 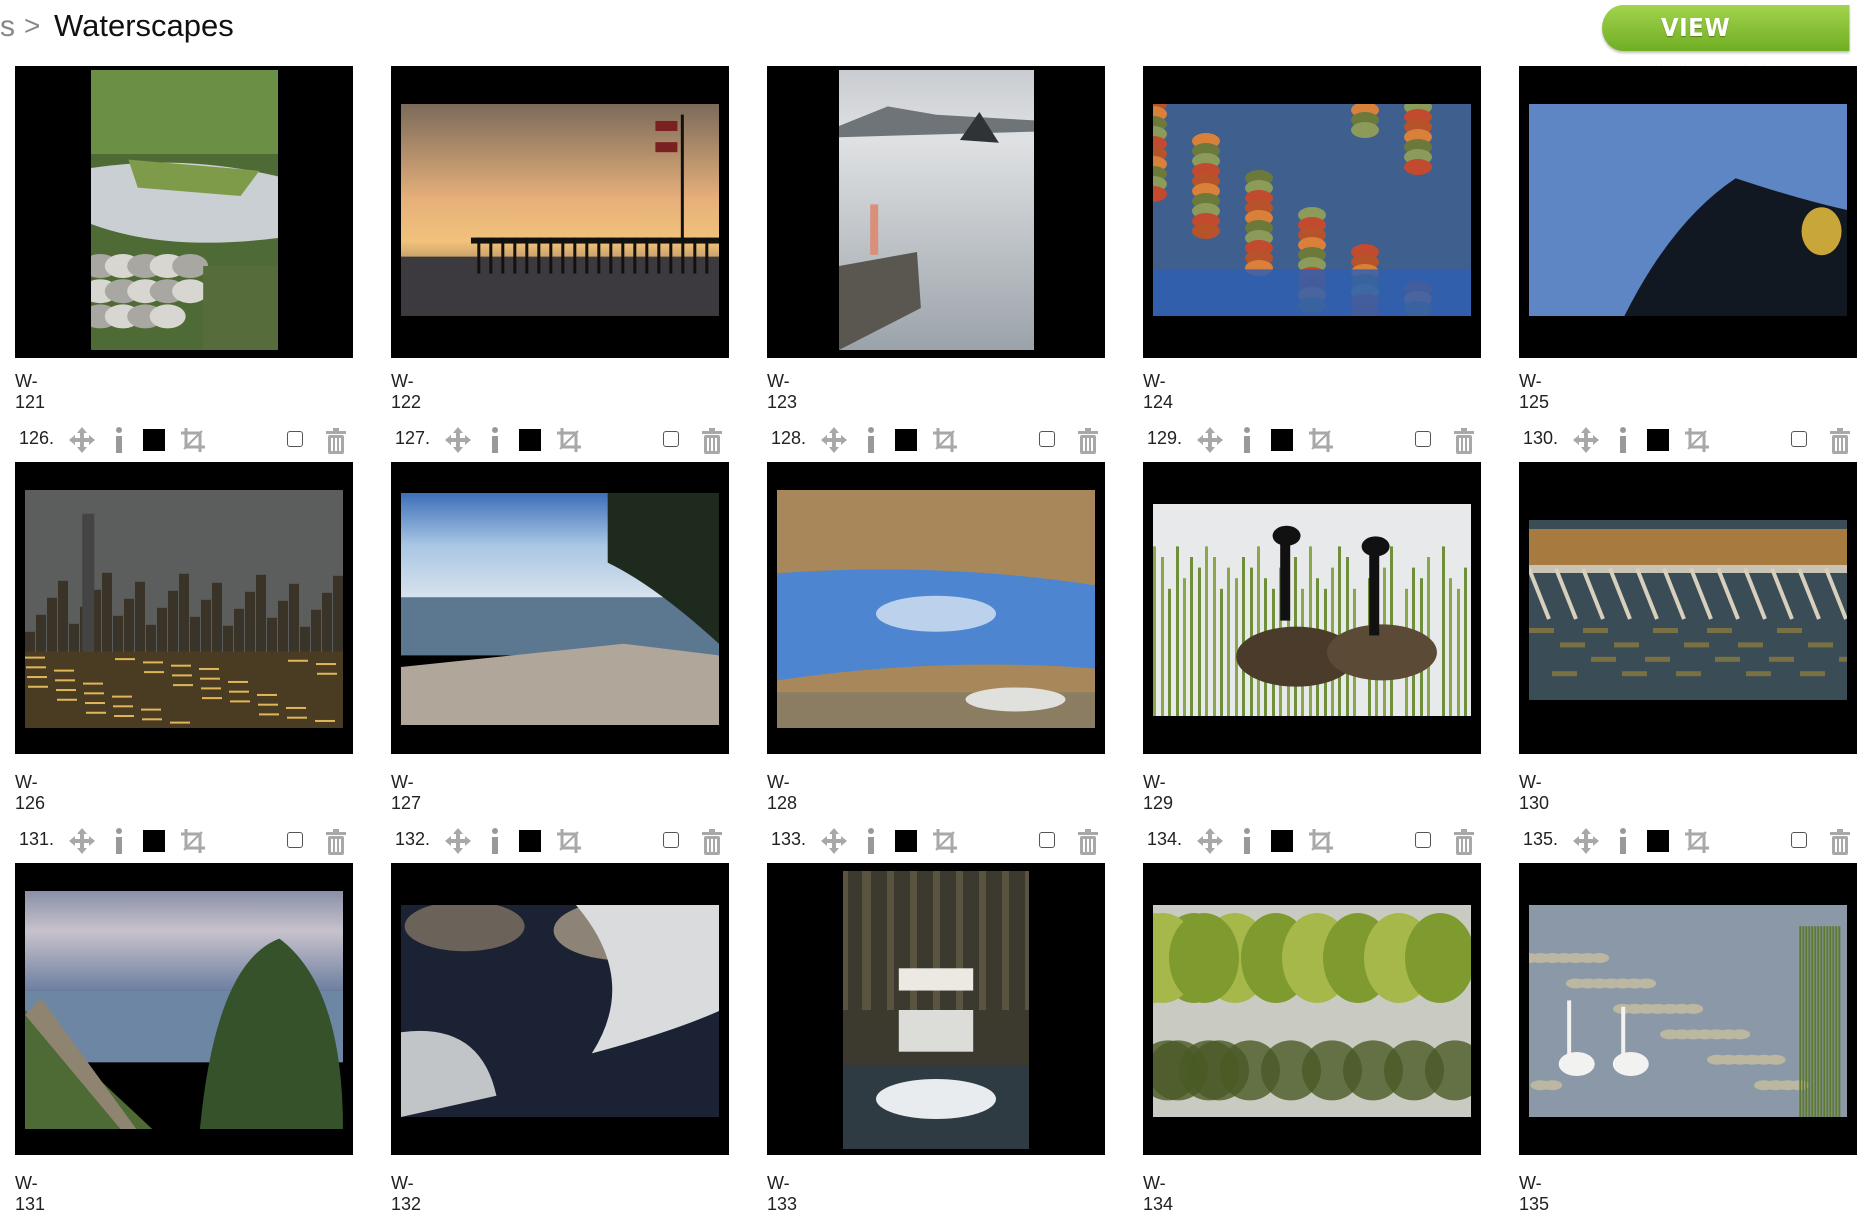 I want to click on photo-caption: W-123, so click(x=782, y=391).